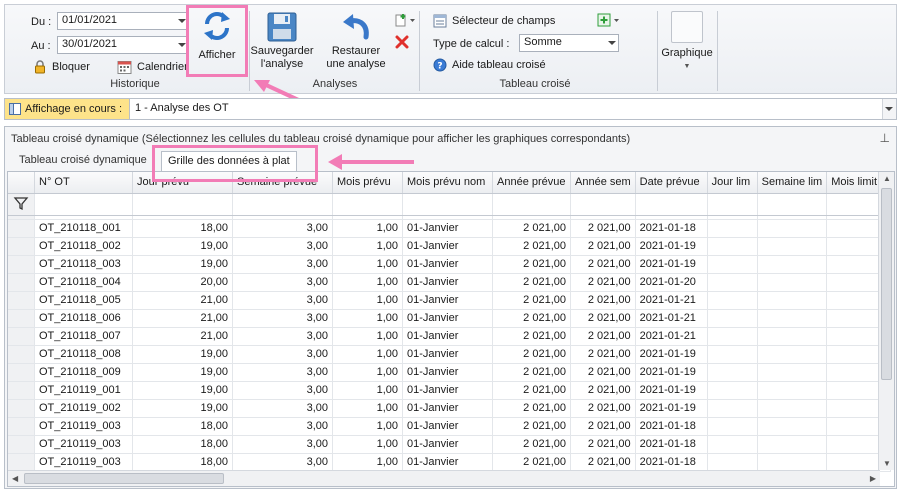  Describe the element at coordinates (887, 463) in the screenshot. I see `scroll-down-icon: ▼` at that location.